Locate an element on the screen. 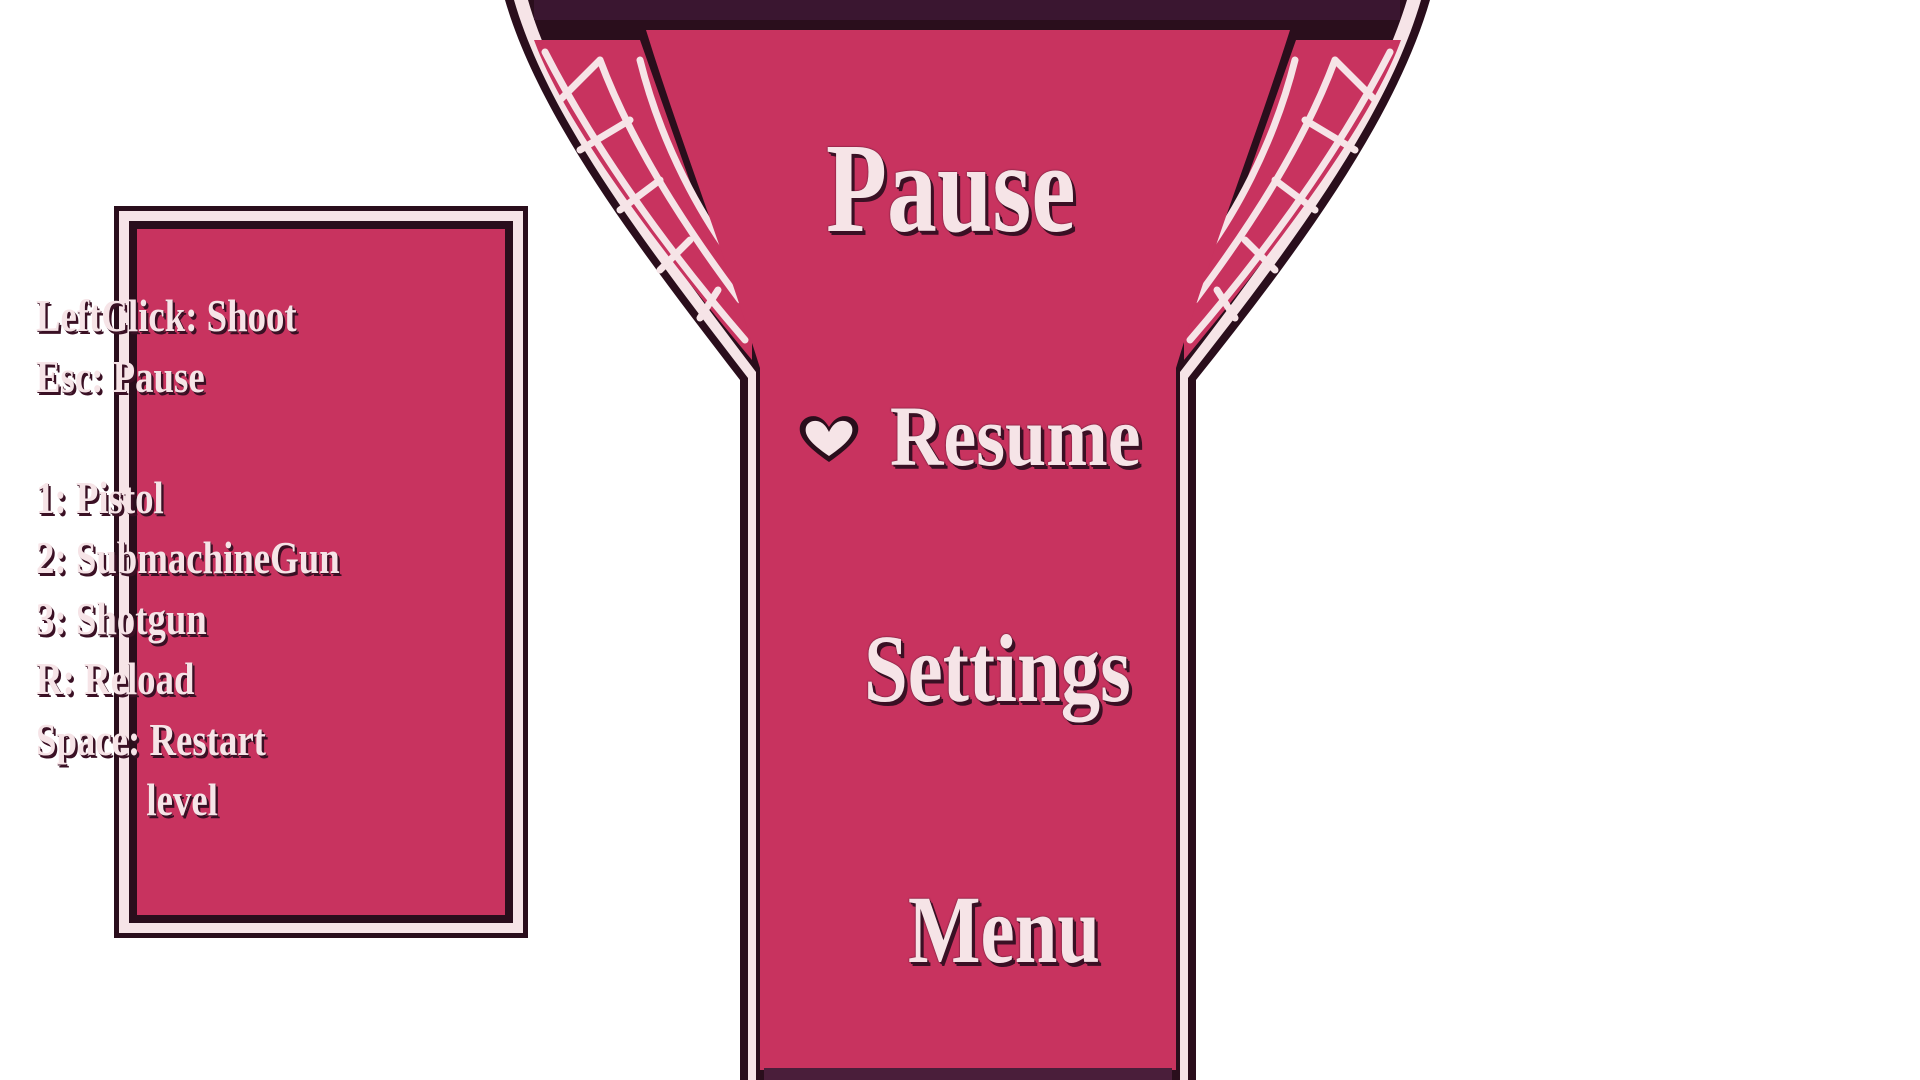  control-line-pause: Esc: Pause is located at coordinates (120, 376).